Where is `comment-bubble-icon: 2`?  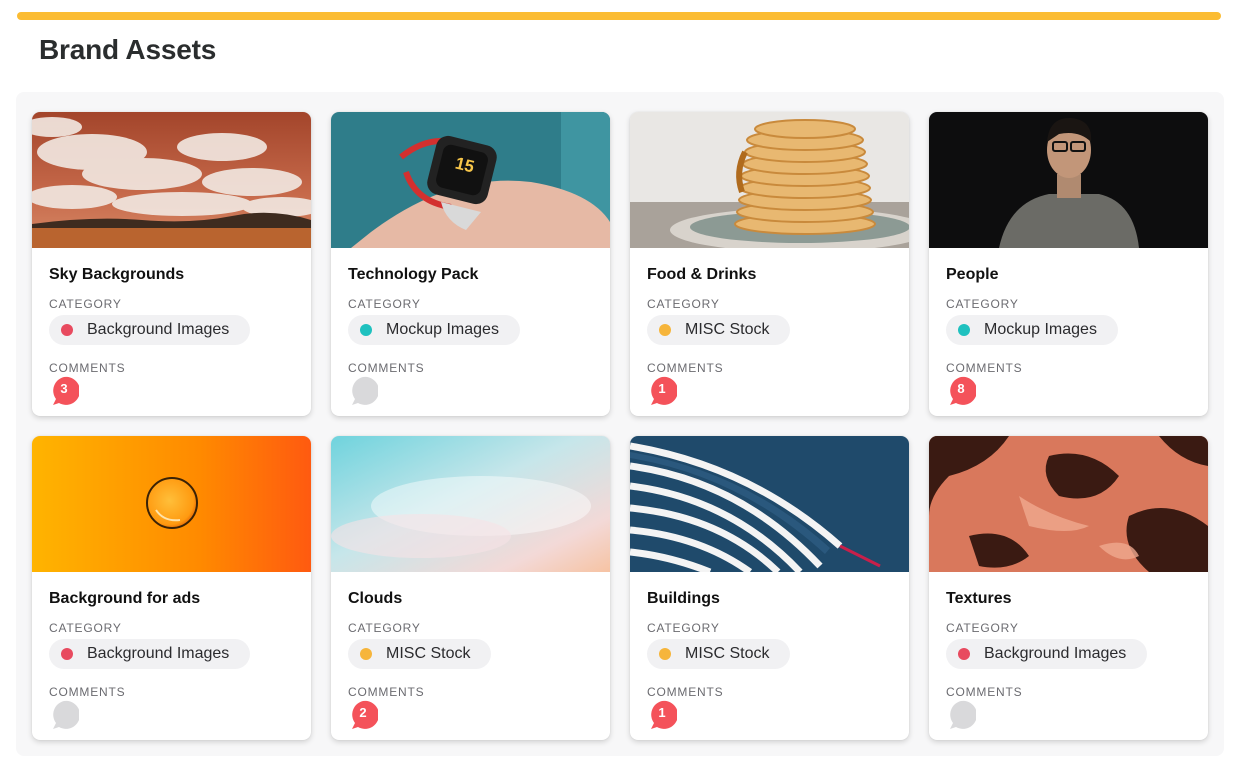
comment-bubble-icon: 2 is located at coordinates (363, 715).